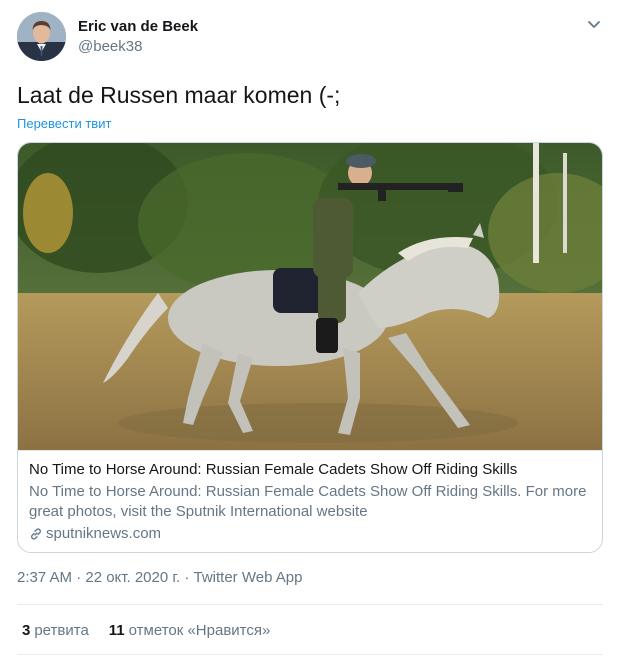 The height and width of the screenshot is (657, 620). Describe the element at coordinates (594, 25) in the screenshot. I see `chevron-down-icon` at that location.